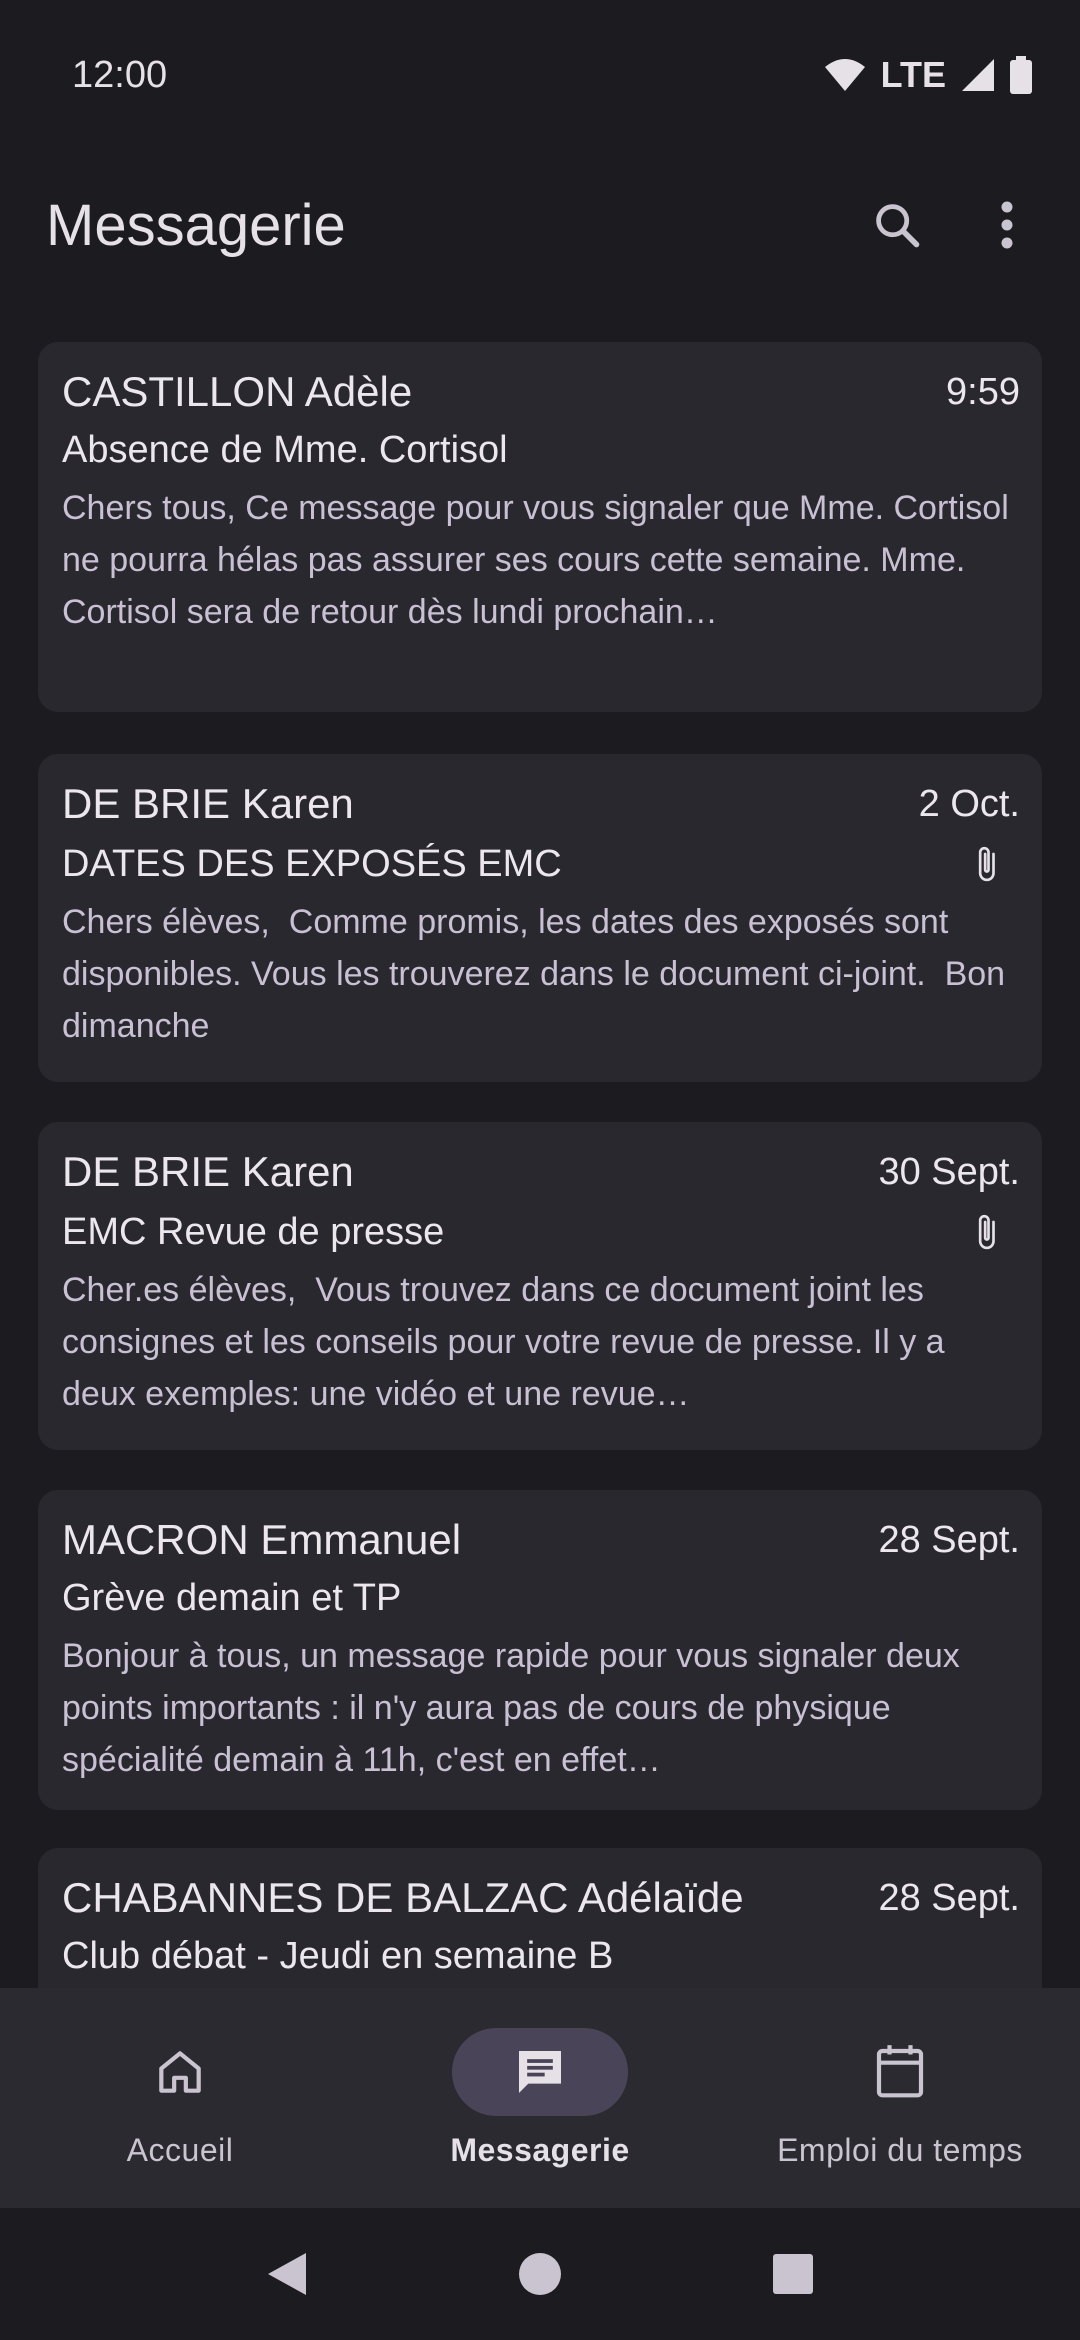  I want to click on back-icon, so click(287, 2274).